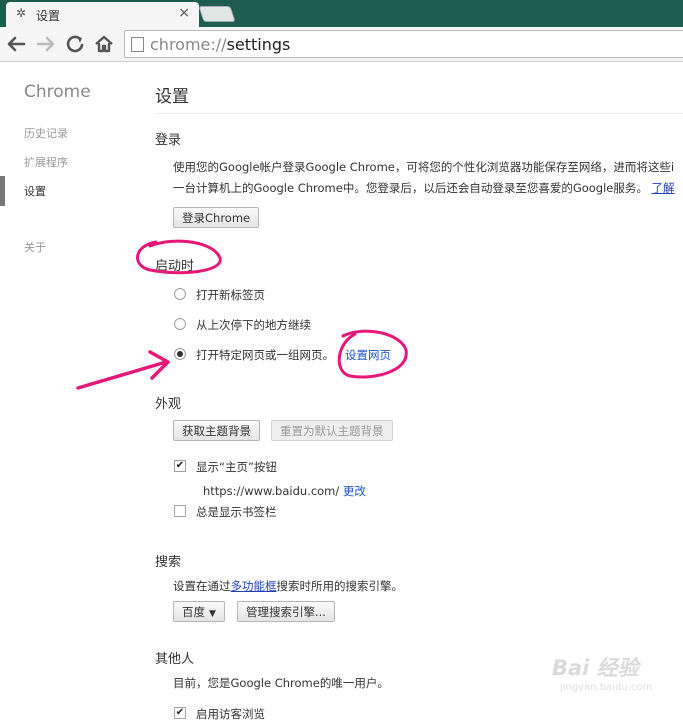  Describe the element at coordinates (606, 687) in the screenshot. I see `watermark-url: jingyan.baidu.com` at that location.